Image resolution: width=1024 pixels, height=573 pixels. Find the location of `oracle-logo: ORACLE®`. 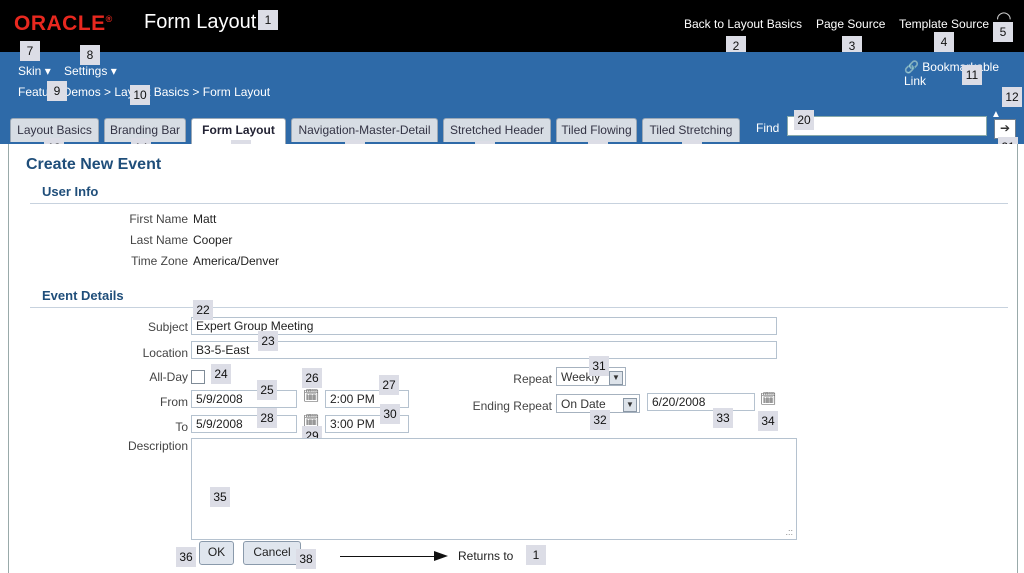

oracle-logo: ORACLE® is located at coordinates (63, 23).